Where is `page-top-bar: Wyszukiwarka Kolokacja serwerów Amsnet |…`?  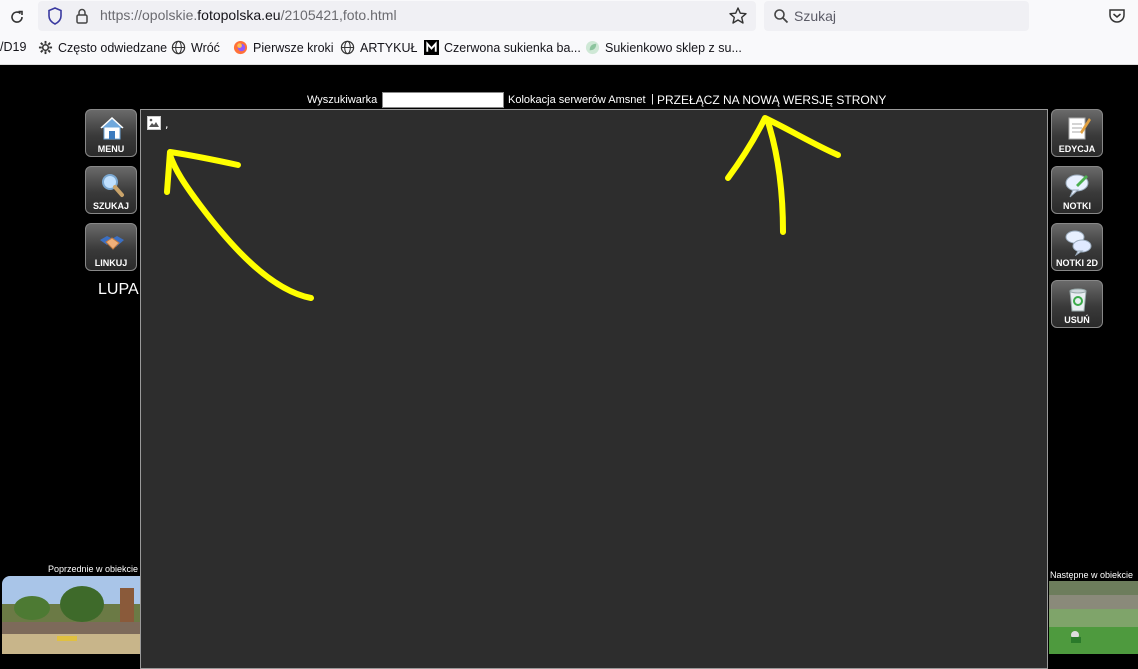 page-top-bar: Wyszukiwarka Kolokacja serwerów Amsnet |… is located at coordinates (569, 101).